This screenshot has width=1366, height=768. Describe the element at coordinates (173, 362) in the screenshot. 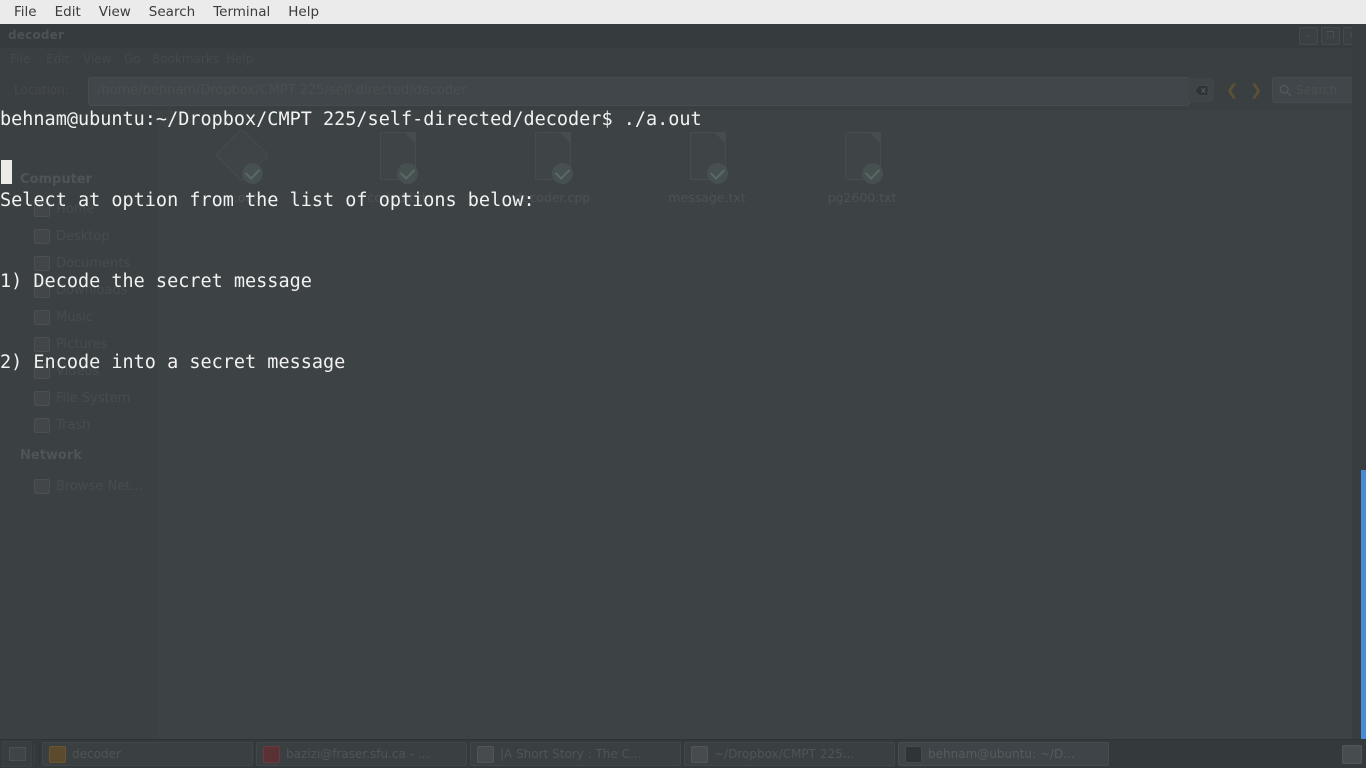

I see `terminal-line: 2) Encode into a secret message` at that location.